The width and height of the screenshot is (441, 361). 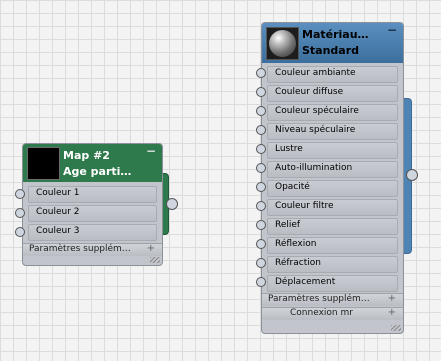 What do you see at coordinates (392, 30) in the screenshot?
I see `material-collapse-button: −` at bounding box center [392, 30].